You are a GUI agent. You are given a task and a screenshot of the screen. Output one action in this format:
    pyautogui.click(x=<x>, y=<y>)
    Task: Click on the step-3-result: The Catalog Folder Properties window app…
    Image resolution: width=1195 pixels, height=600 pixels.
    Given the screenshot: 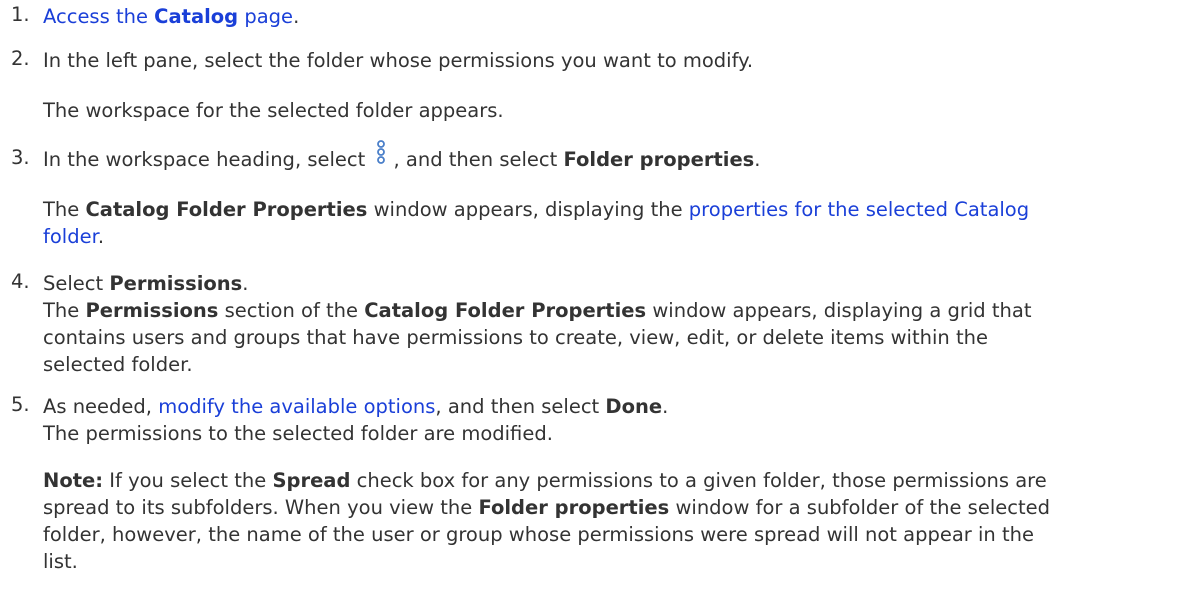 What is the action you would take?
    pyautogui.click(x=536, y=223)
    